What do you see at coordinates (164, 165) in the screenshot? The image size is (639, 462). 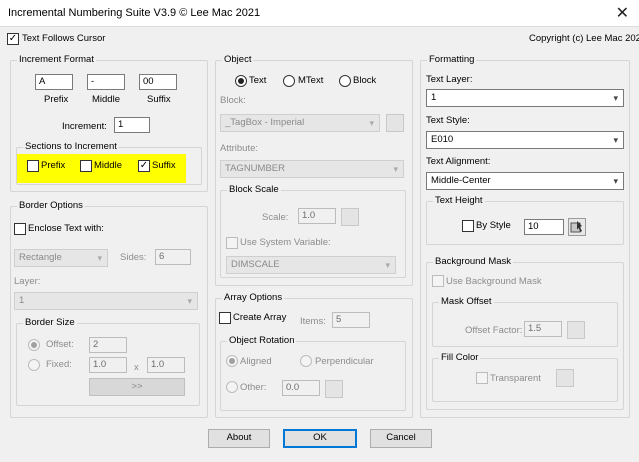 I see `section-suffix-label: Suffix` at bounding box center [164, 165].